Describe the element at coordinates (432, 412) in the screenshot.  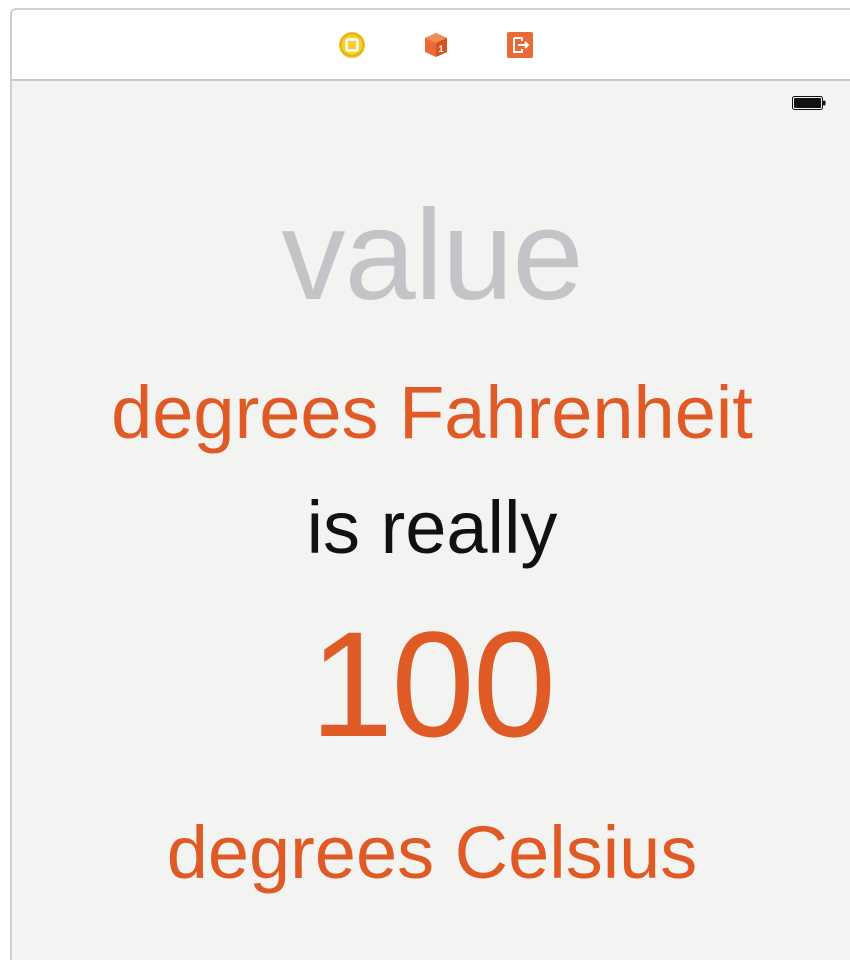
I see `fahrenheit-unit-label: degrees Fahrenheit` at that location.